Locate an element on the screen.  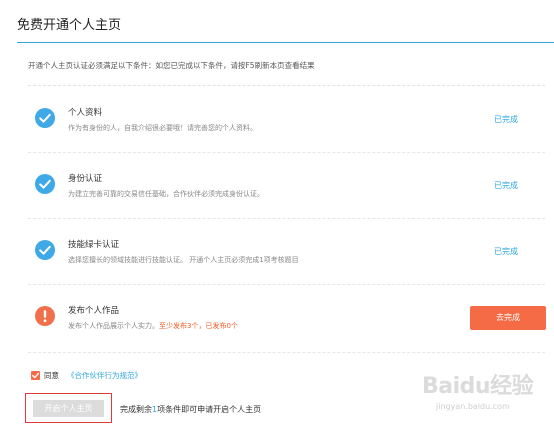
requirement-row-works: 发布个人作品 发布个人作品展示个人实力。至少发布3个，已发布0个 去完成 is located at coordinates (287, 318).